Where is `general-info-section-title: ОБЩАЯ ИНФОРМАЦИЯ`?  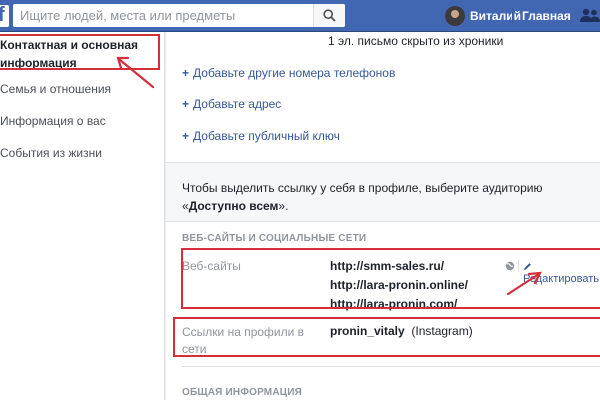 general-info-section-title: ОБЩАЯ ИНФОРМАЦИЯ is located at coordinates (242, 392).